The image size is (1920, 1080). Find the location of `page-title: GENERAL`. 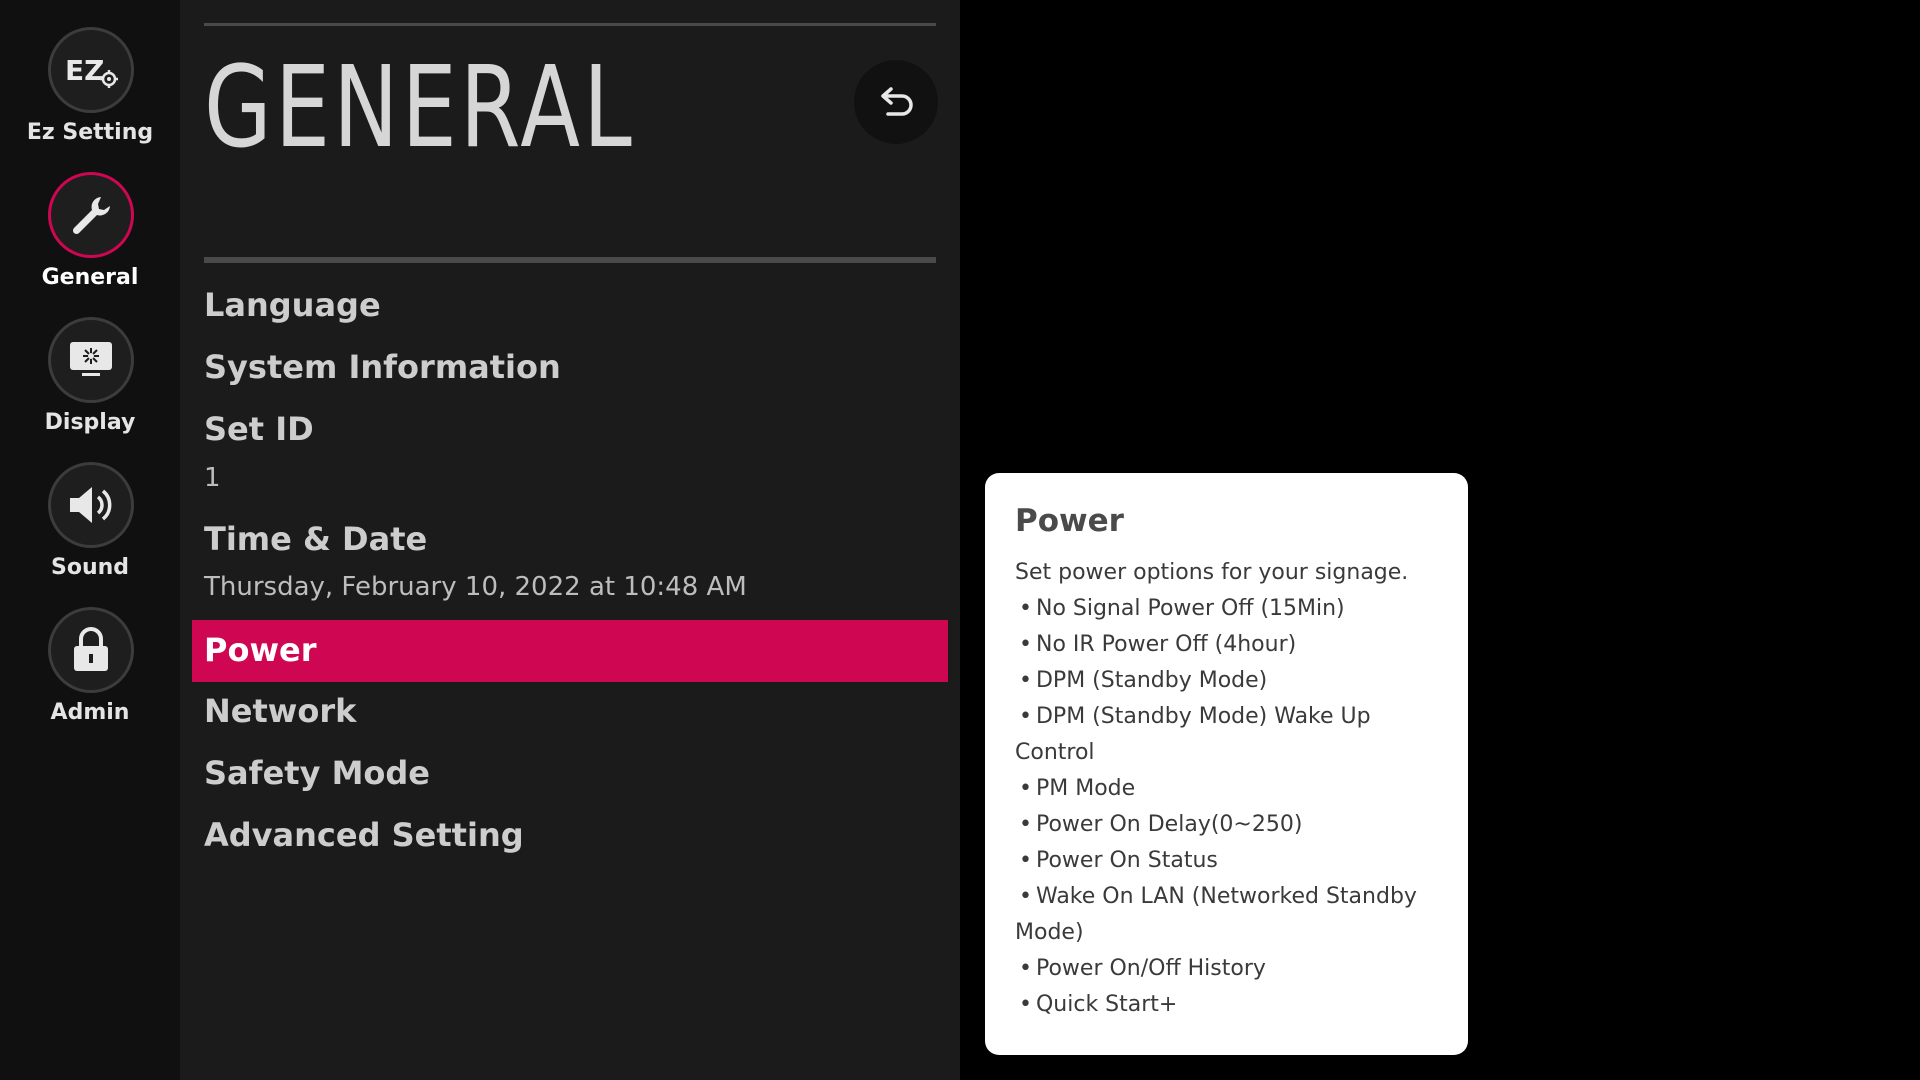

page-title: GENERAL is located at coordinates (419, 108).